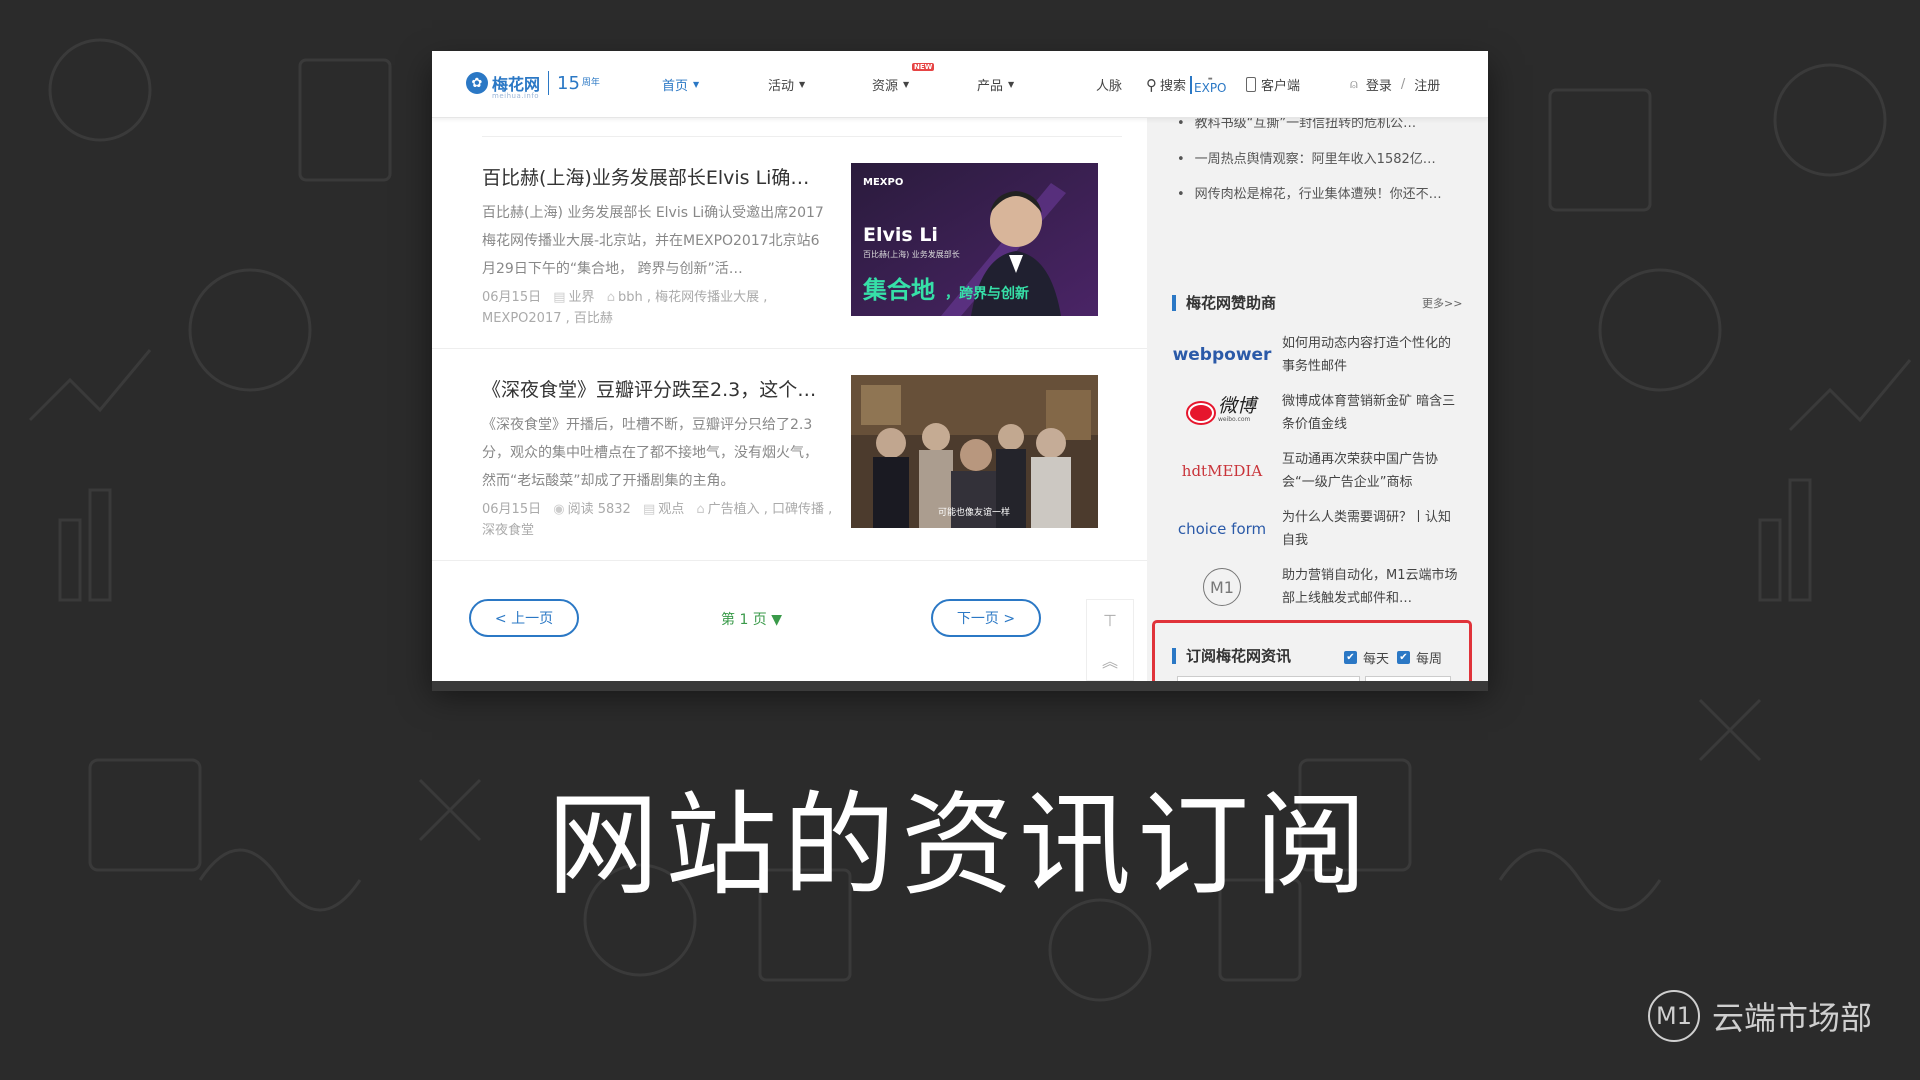 The width and height of the screenshot is (1920, 1080). I want to click on nav-client: 客户端, so click(1273, 84).